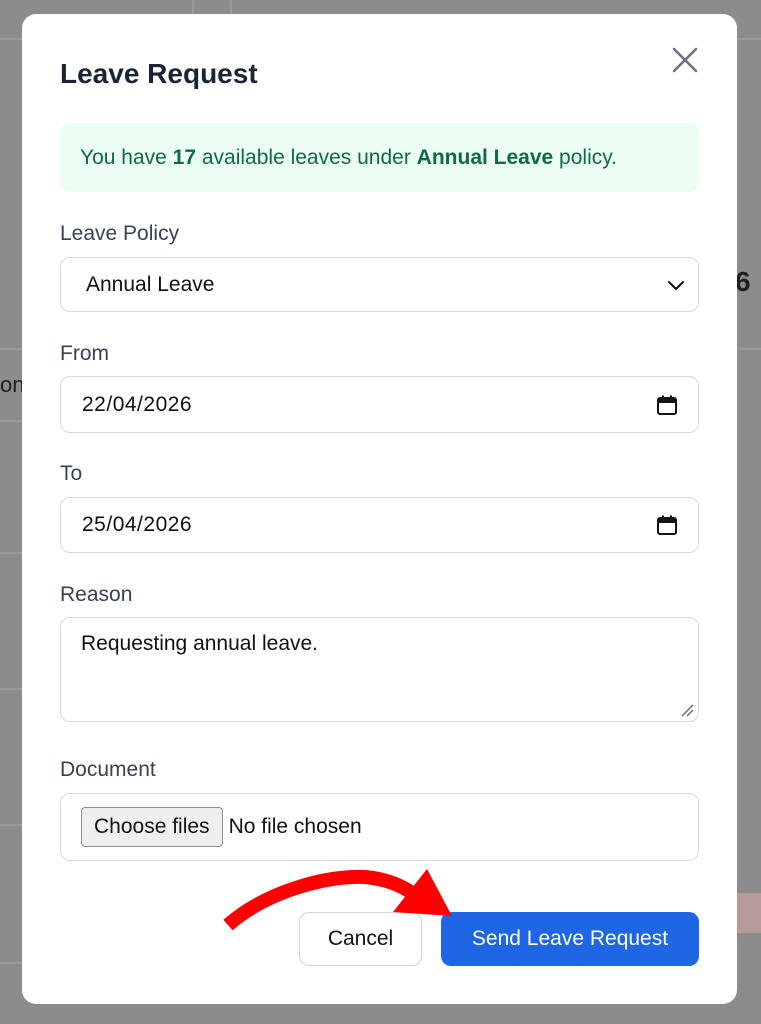 The width and height of the screenshot is (761, 1024). What do you see at coordinates (108, 769) in the screenshot?
I see `document-label: Document` at bounding box center [108, 769].